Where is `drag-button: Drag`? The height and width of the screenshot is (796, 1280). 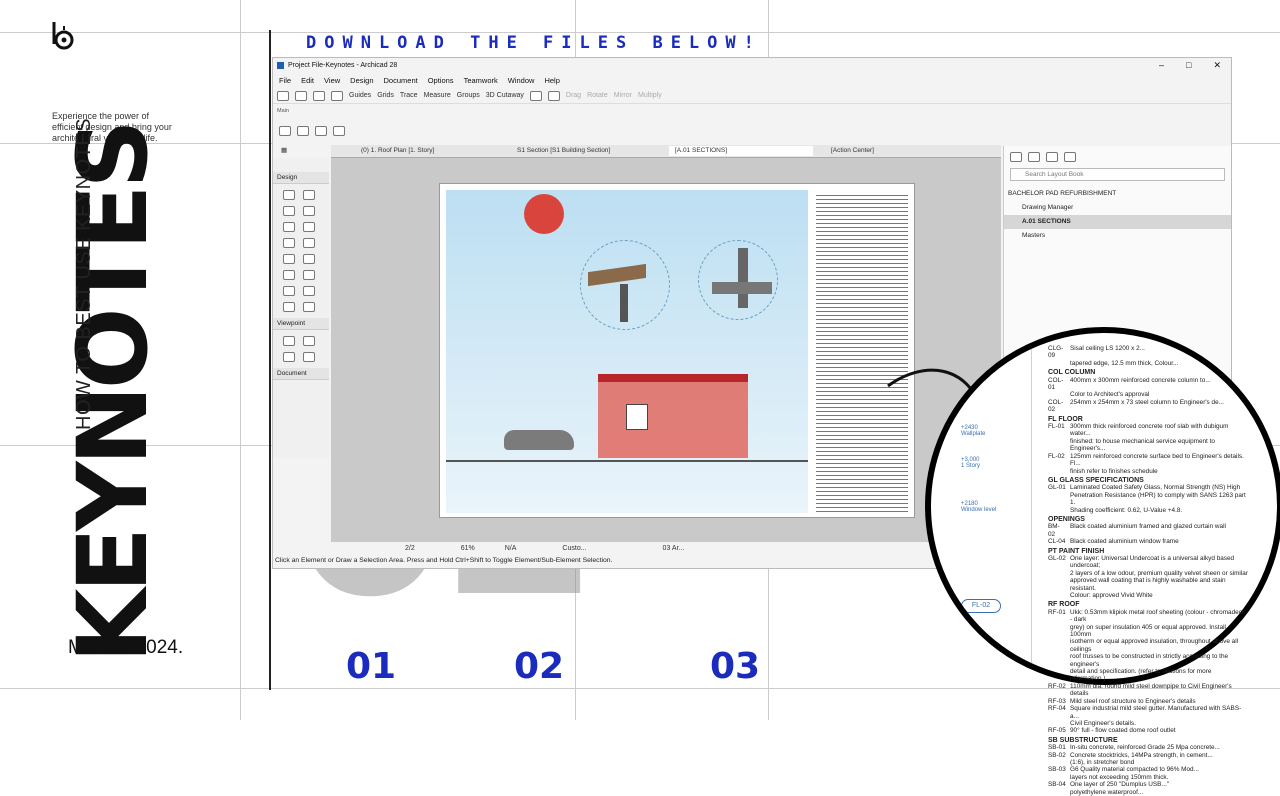
drag-button: Drag is located at coordinates (573, 95).